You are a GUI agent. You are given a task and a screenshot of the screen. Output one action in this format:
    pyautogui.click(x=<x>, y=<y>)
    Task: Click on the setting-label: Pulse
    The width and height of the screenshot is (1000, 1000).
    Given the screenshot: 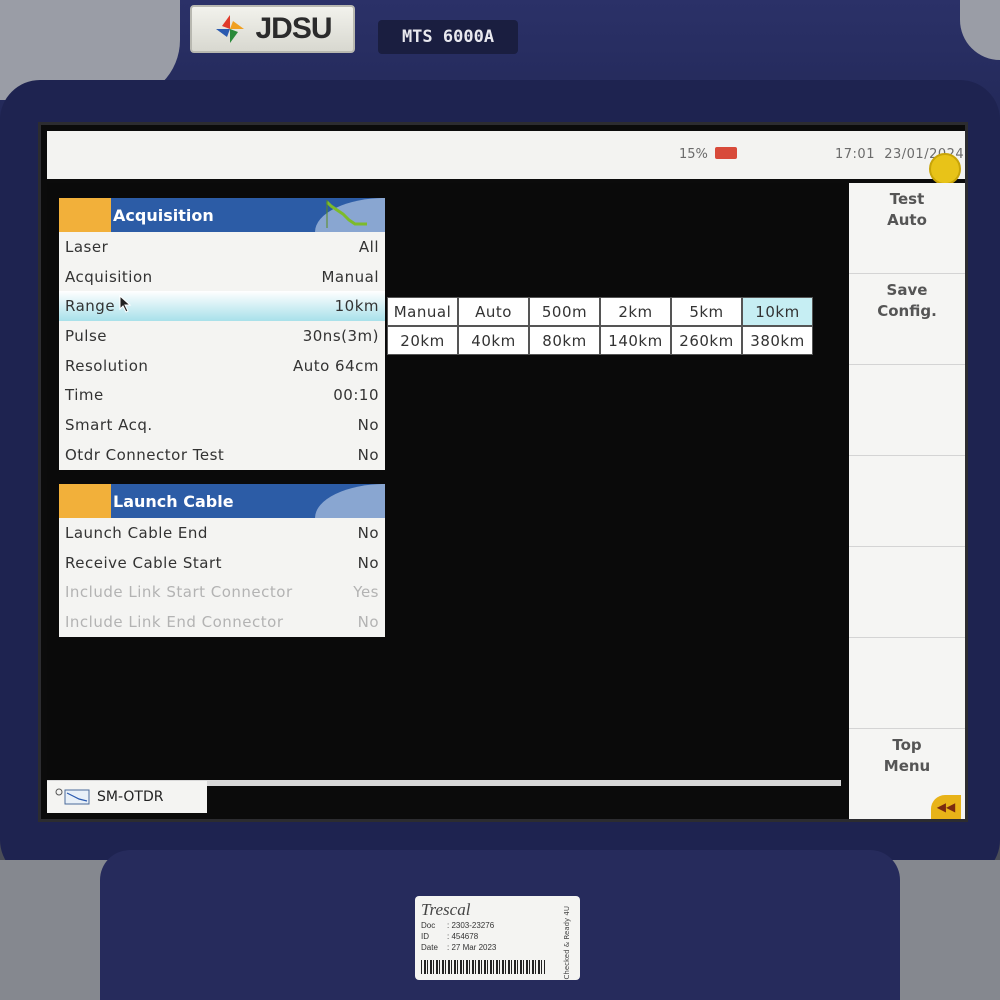 What is the action you would take?
    pyautogui.click(x=86, y=335)
    